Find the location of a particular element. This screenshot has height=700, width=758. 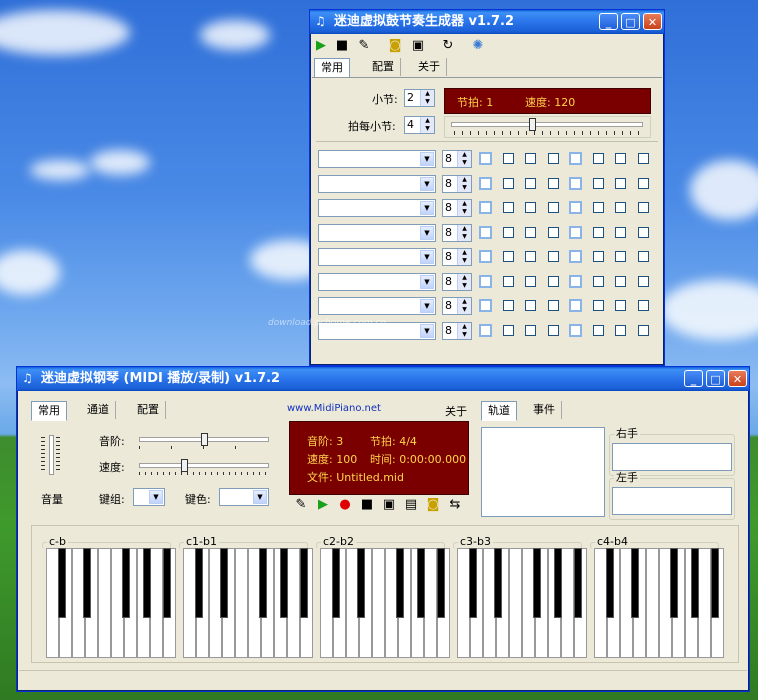

tab-config: 配置 is located at coordinates (383, 67).